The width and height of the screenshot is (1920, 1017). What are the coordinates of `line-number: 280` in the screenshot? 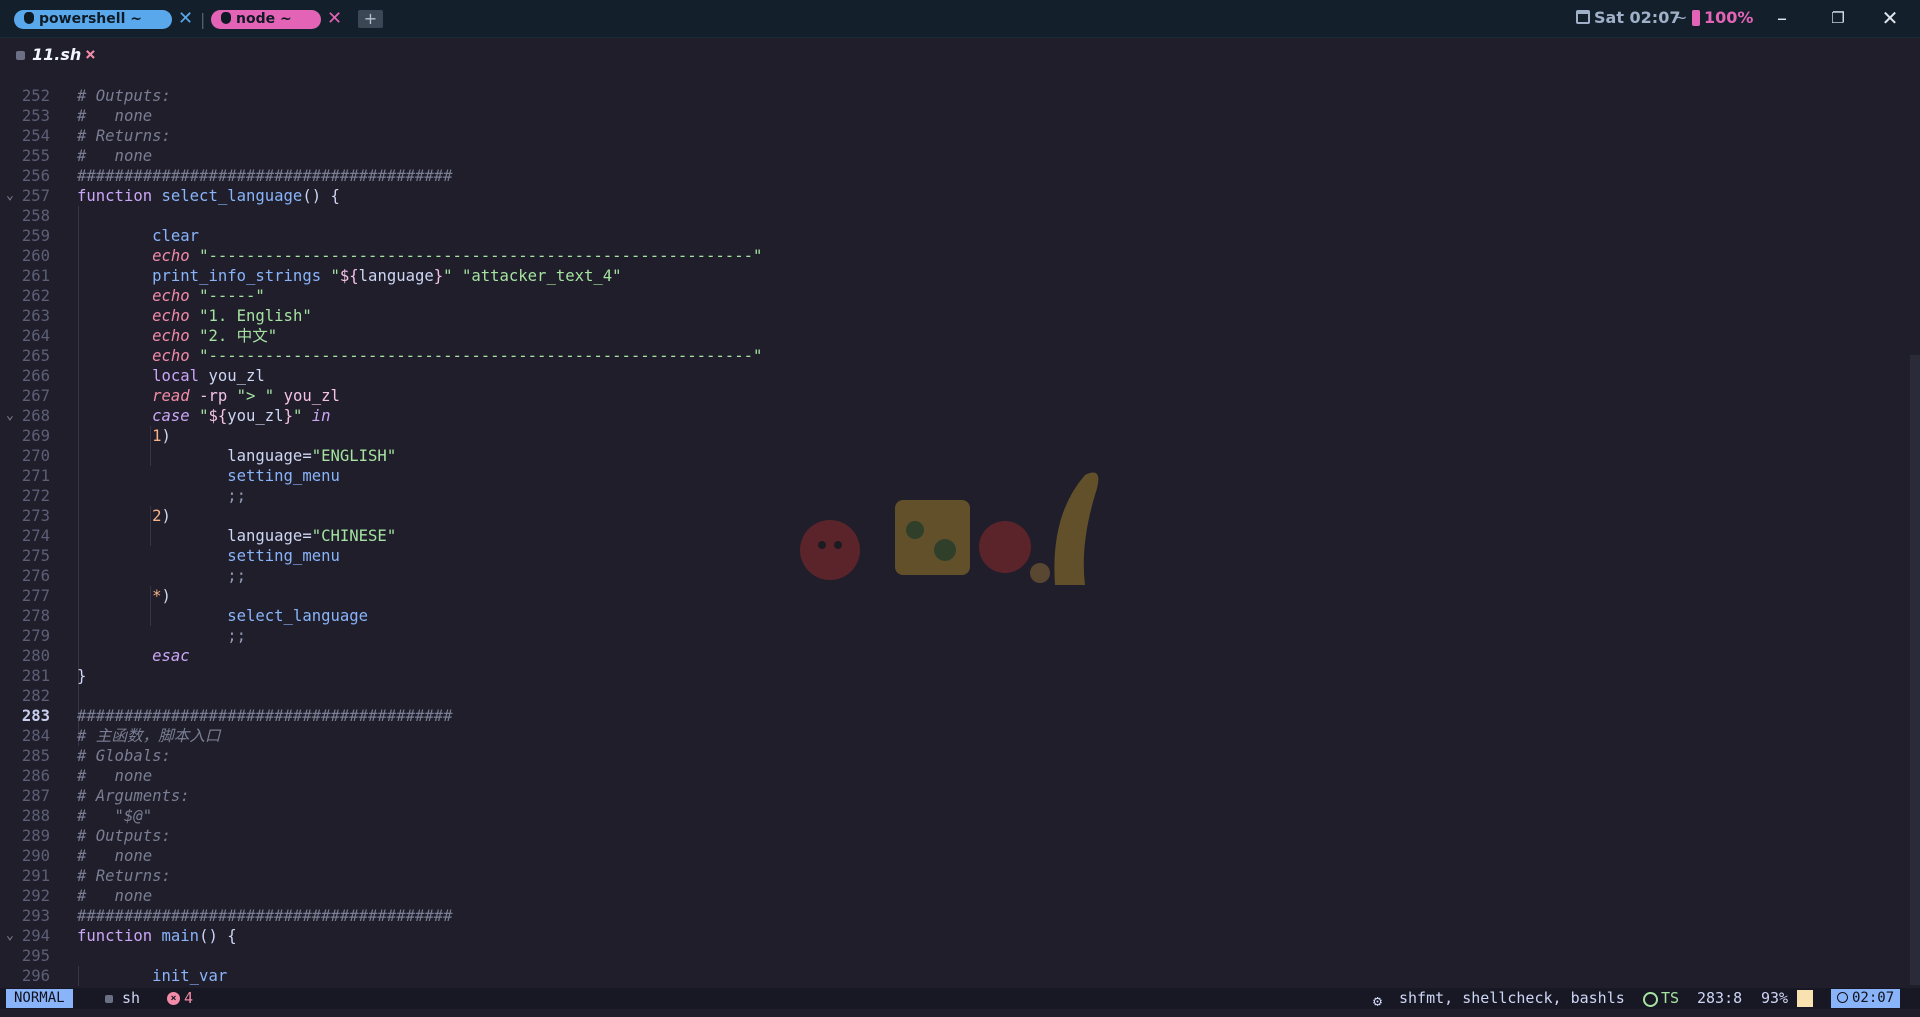 It's located at (35, 656).